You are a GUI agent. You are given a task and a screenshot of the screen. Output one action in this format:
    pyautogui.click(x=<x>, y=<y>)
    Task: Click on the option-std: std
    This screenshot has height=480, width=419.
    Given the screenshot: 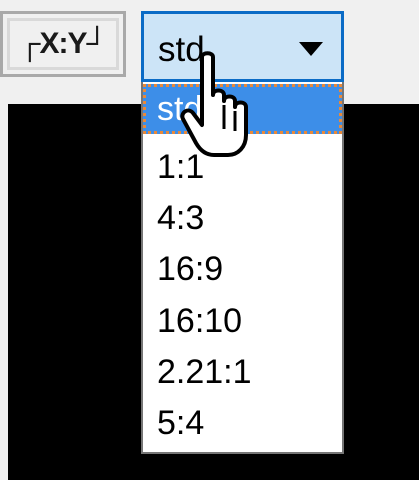 What is the action you would take?
    pyautogui.click(x=242, y=109)
    